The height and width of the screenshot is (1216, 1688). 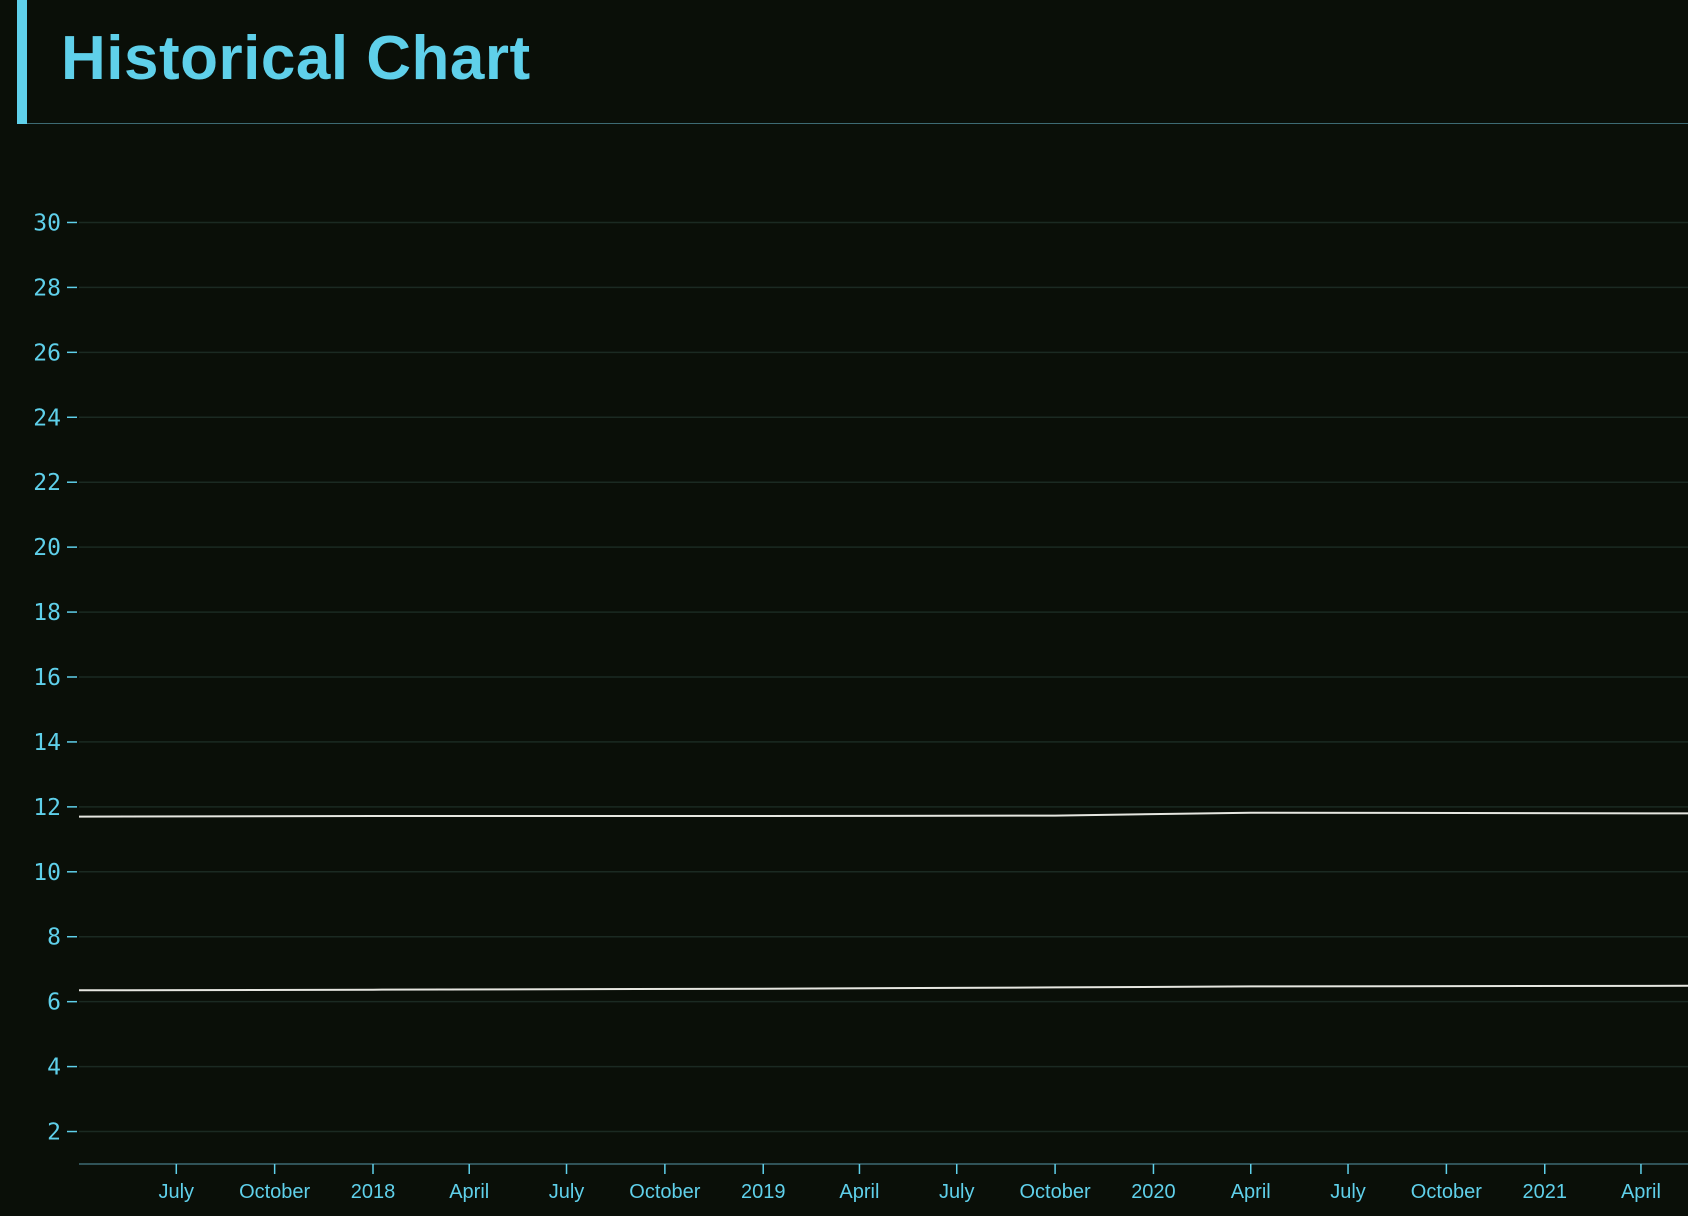 What do you see at coordinates (47, 418) in the screenshot?
I see `y-tick-label: 24` at bounding box center [47, 418].